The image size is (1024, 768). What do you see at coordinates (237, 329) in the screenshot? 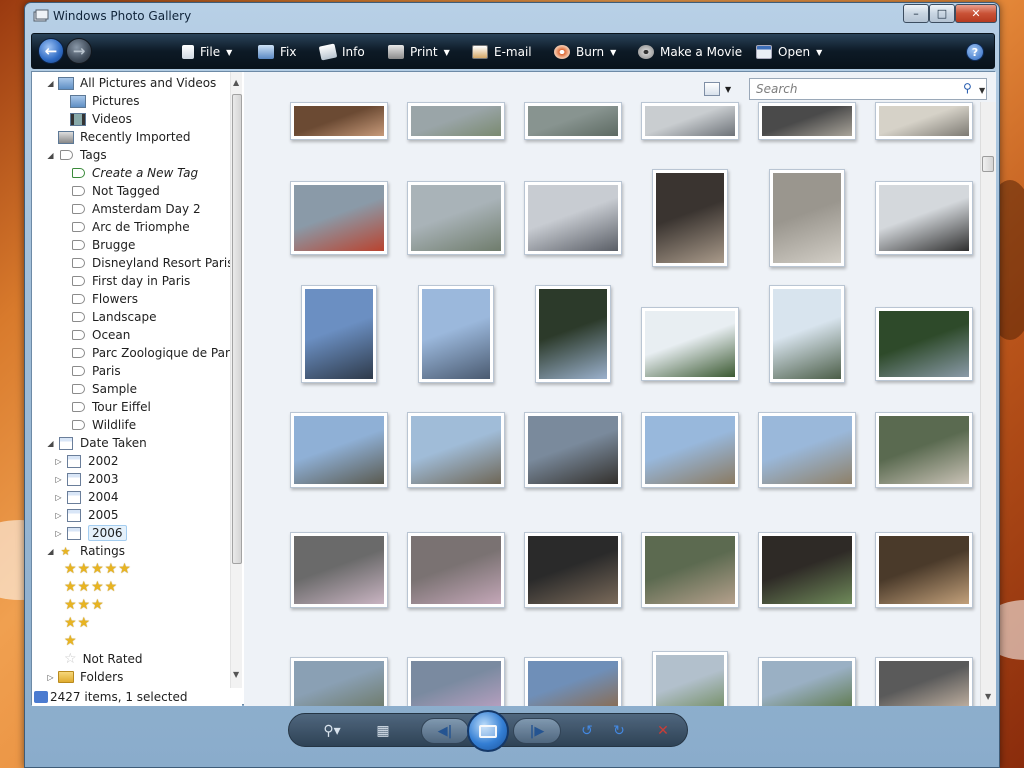
I see `nav-scrollbar-thumb` at bounding box center [237, 329].